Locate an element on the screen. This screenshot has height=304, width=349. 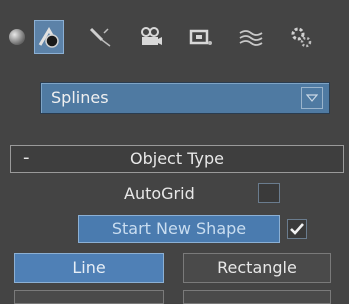
helpers-icon is located at coordinates (201, 37).